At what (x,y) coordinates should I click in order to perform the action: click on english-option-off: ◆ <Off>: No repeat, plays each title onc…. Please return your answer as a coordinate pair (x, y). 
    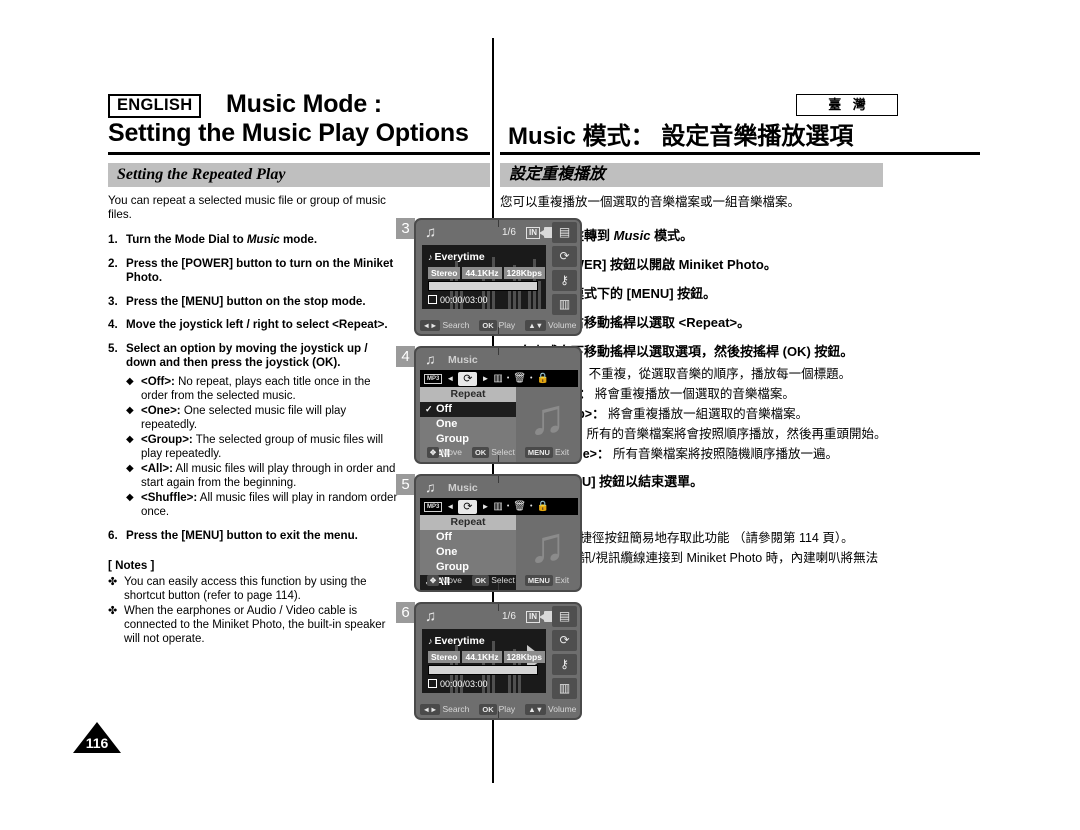
    Looking at the image, I should click on (253, 389).